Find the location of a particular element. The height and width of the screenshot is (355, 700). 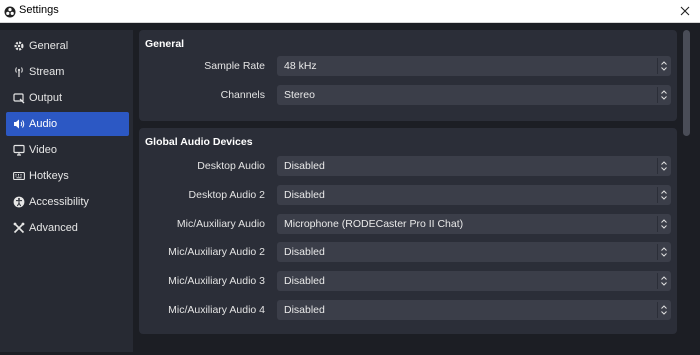

sidebar-item-advanced: Advanced is located at coordinates (67, 228).